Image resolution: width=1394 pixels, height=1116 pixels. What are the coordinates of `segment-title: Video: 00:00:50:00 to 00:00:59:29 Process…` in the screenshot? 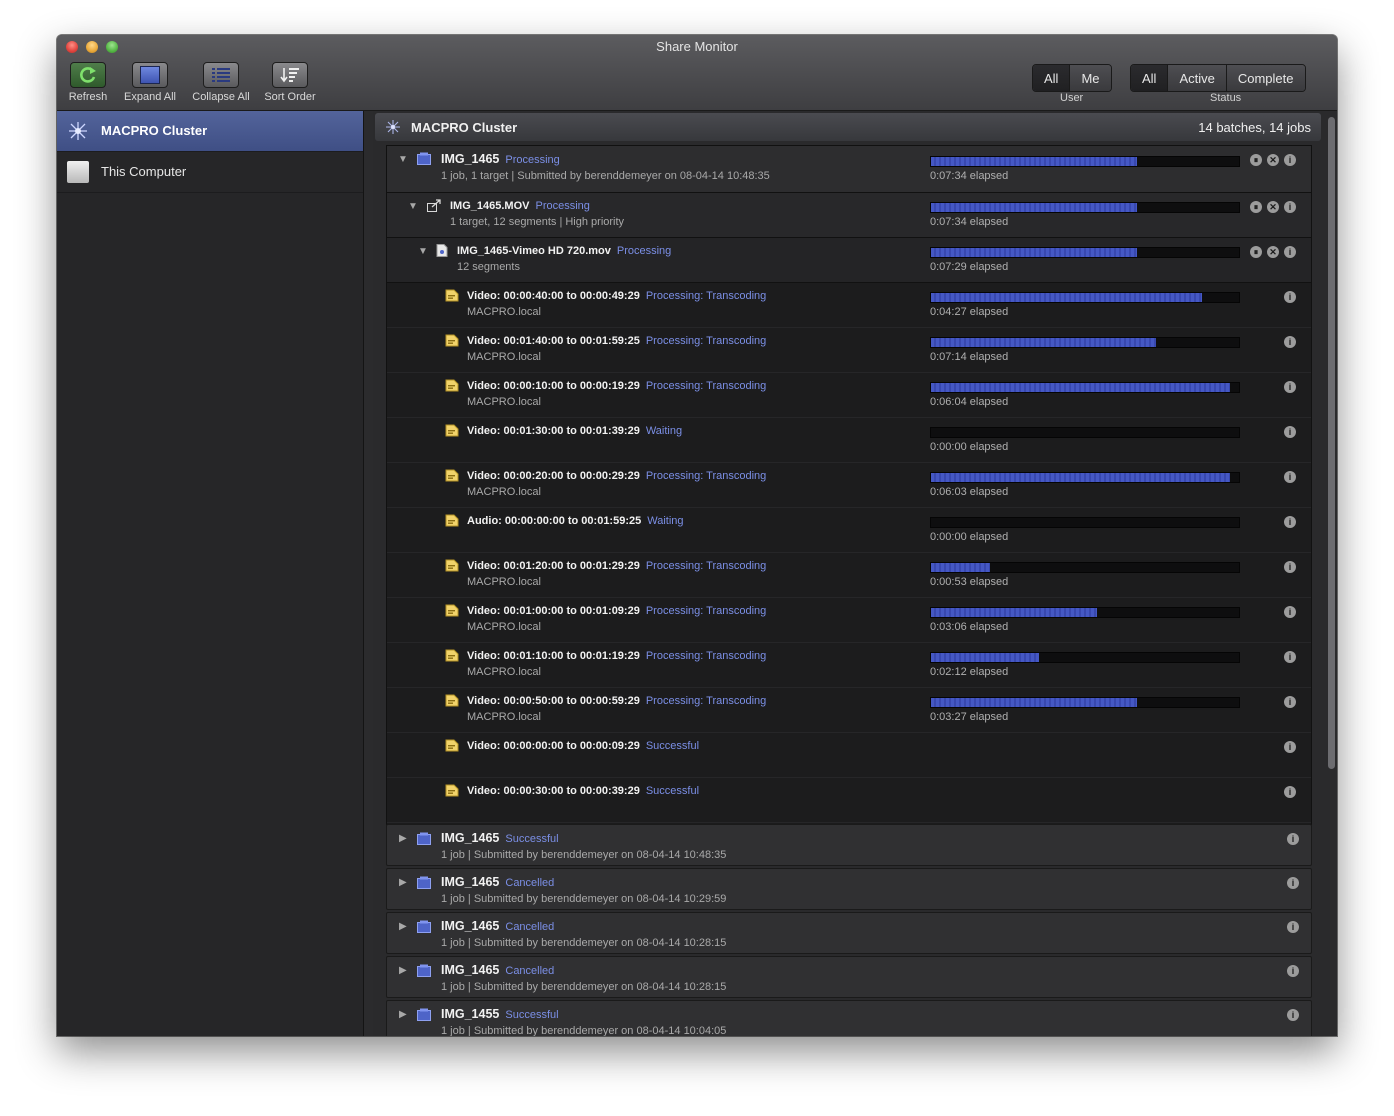 It's located at (617, 701).